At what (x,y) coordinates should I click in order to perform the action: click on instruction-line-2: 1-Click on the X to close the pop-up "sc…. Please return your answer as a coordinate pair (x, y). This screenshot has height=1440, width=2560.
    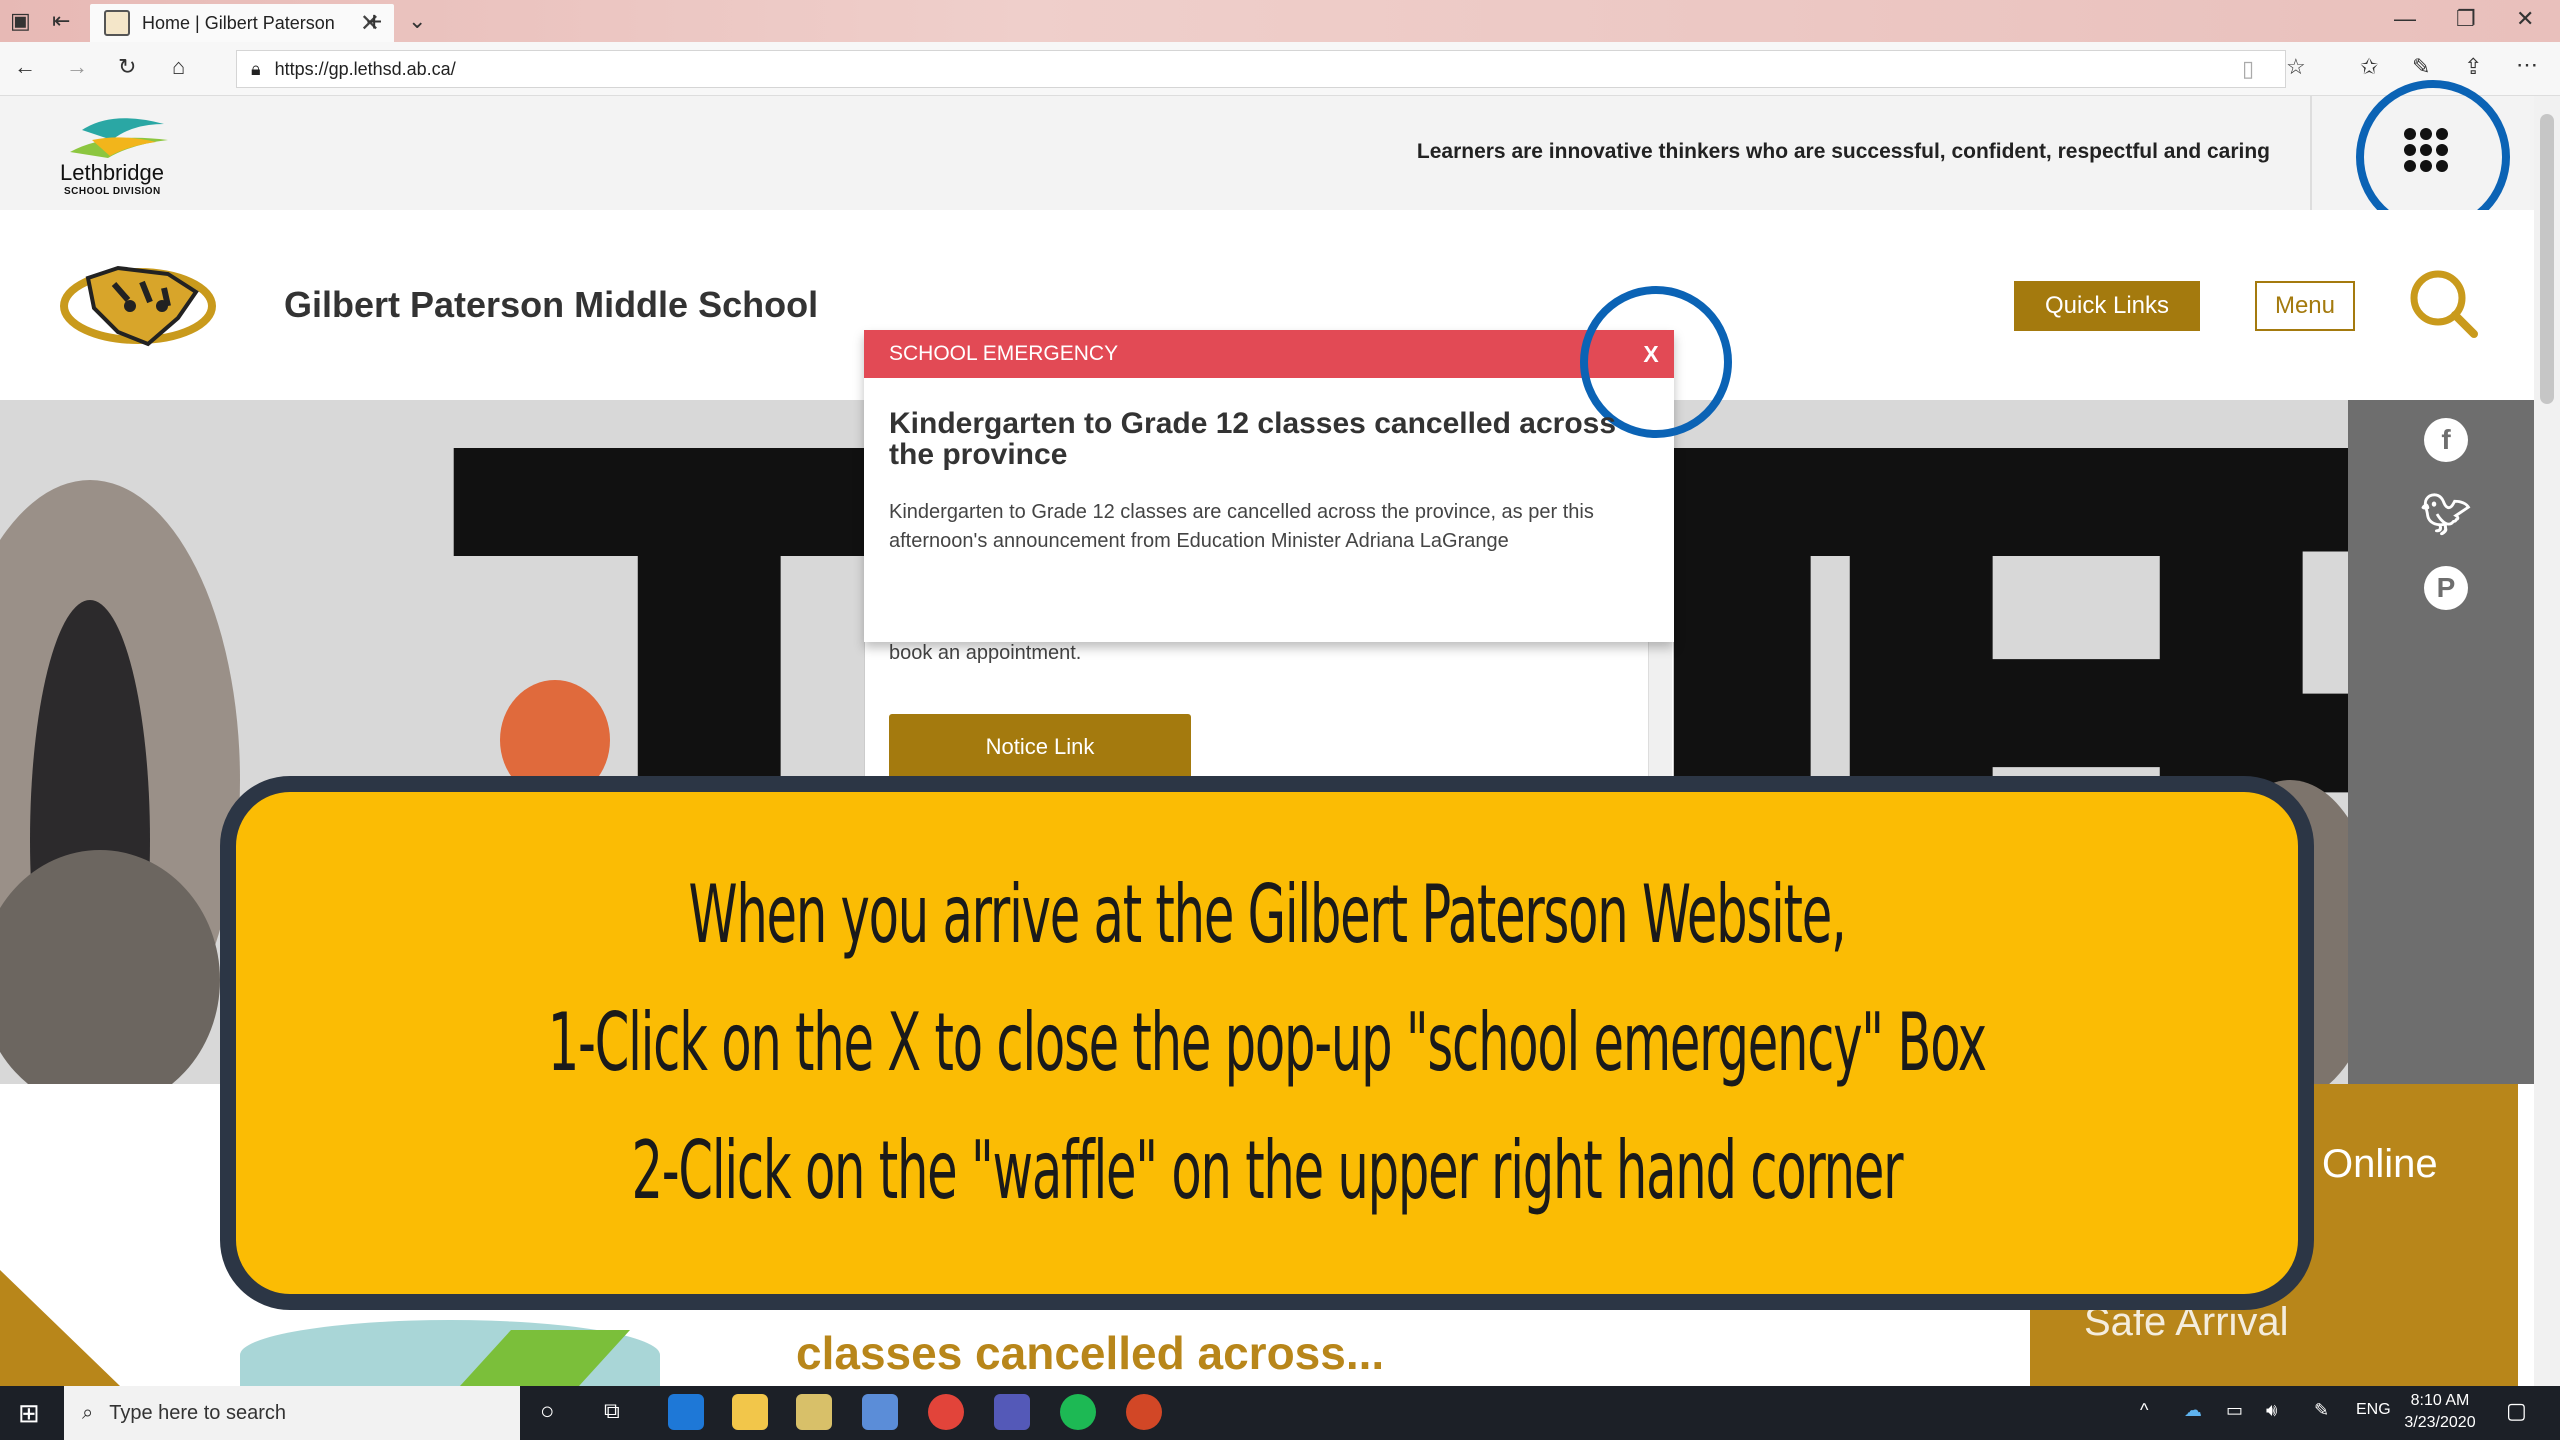
    Looking at the image, I should click on (1267, 1042).